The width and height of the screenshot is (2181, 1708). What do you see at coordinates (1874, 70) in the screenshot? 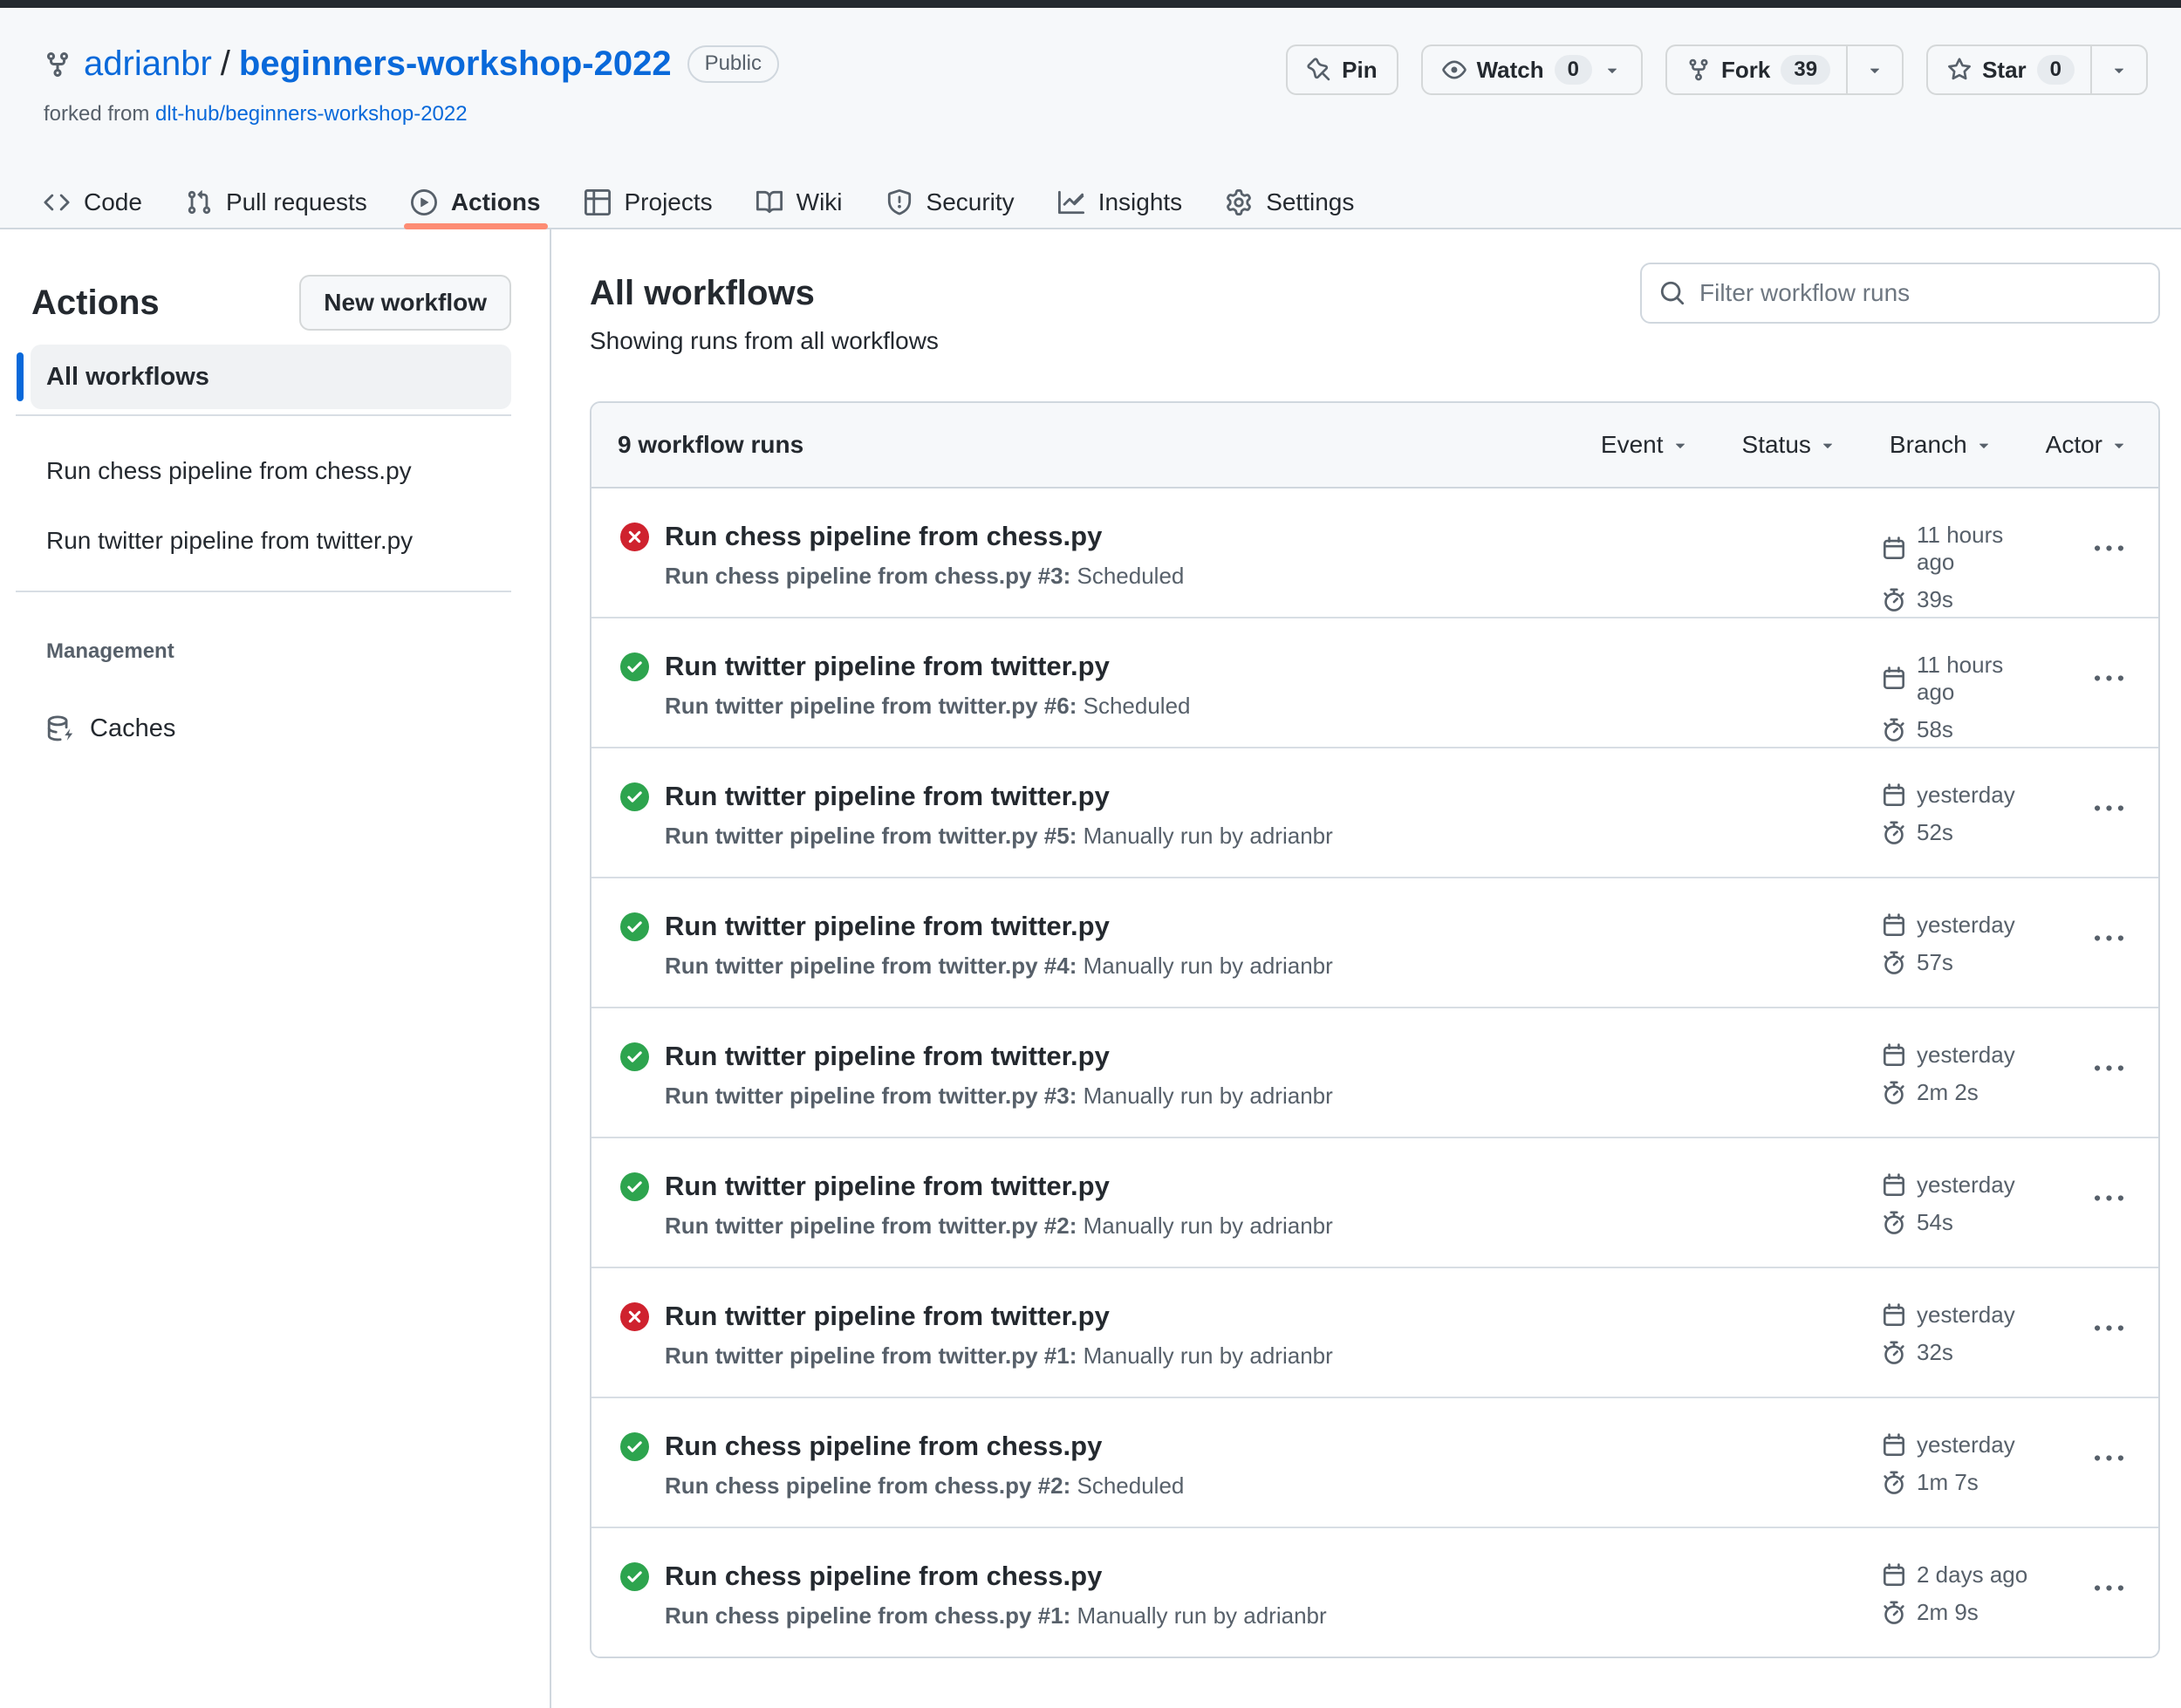
I see `fork-dropdown` at bounding box center [1874, 70].